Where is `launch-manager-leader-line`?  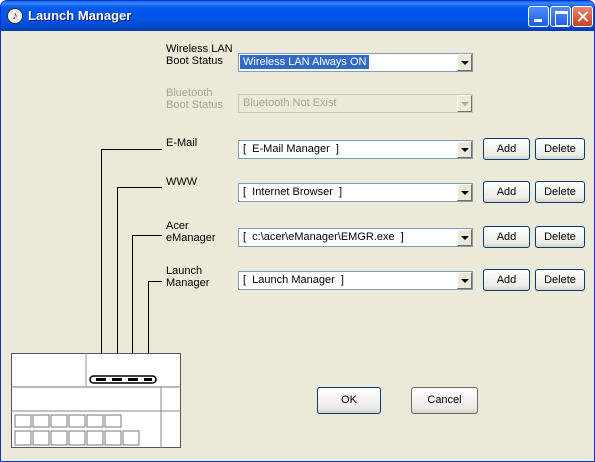 launch-manager-leader-line is located at coordinates (155, 281).